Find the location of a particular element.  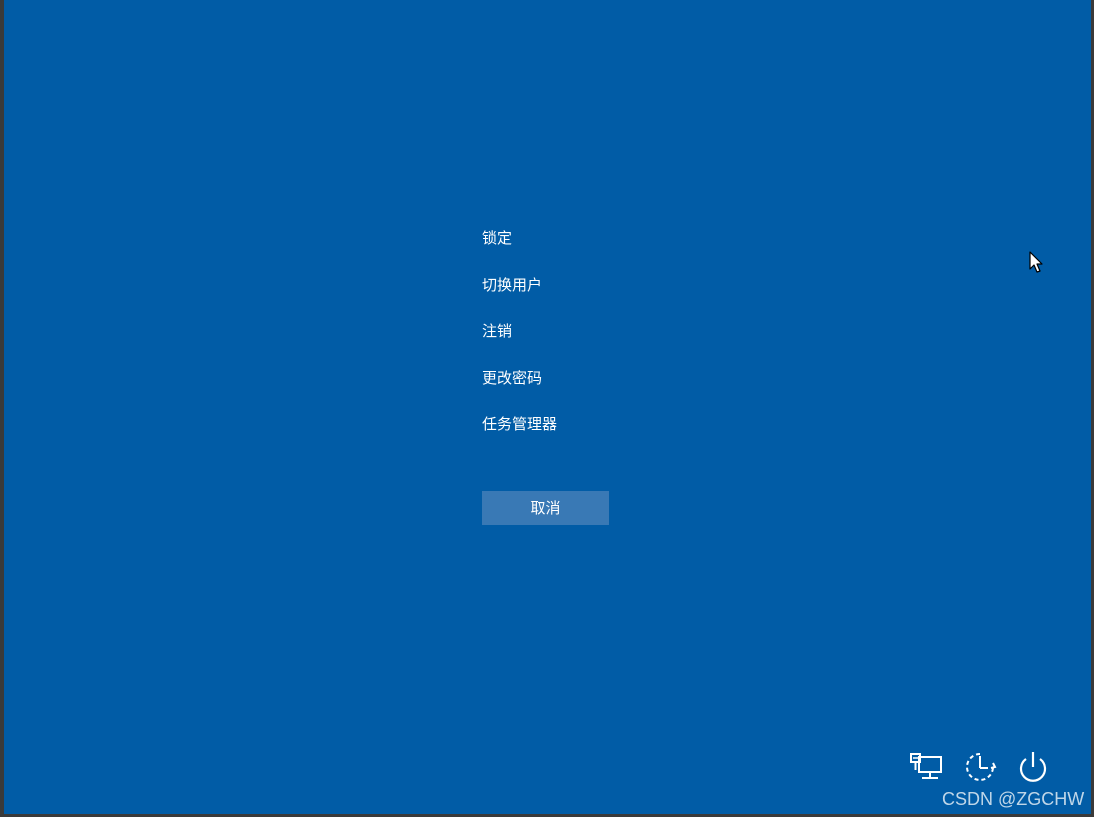

menu-item-change-password: 更改密码 is located at coordinates (582, 378).